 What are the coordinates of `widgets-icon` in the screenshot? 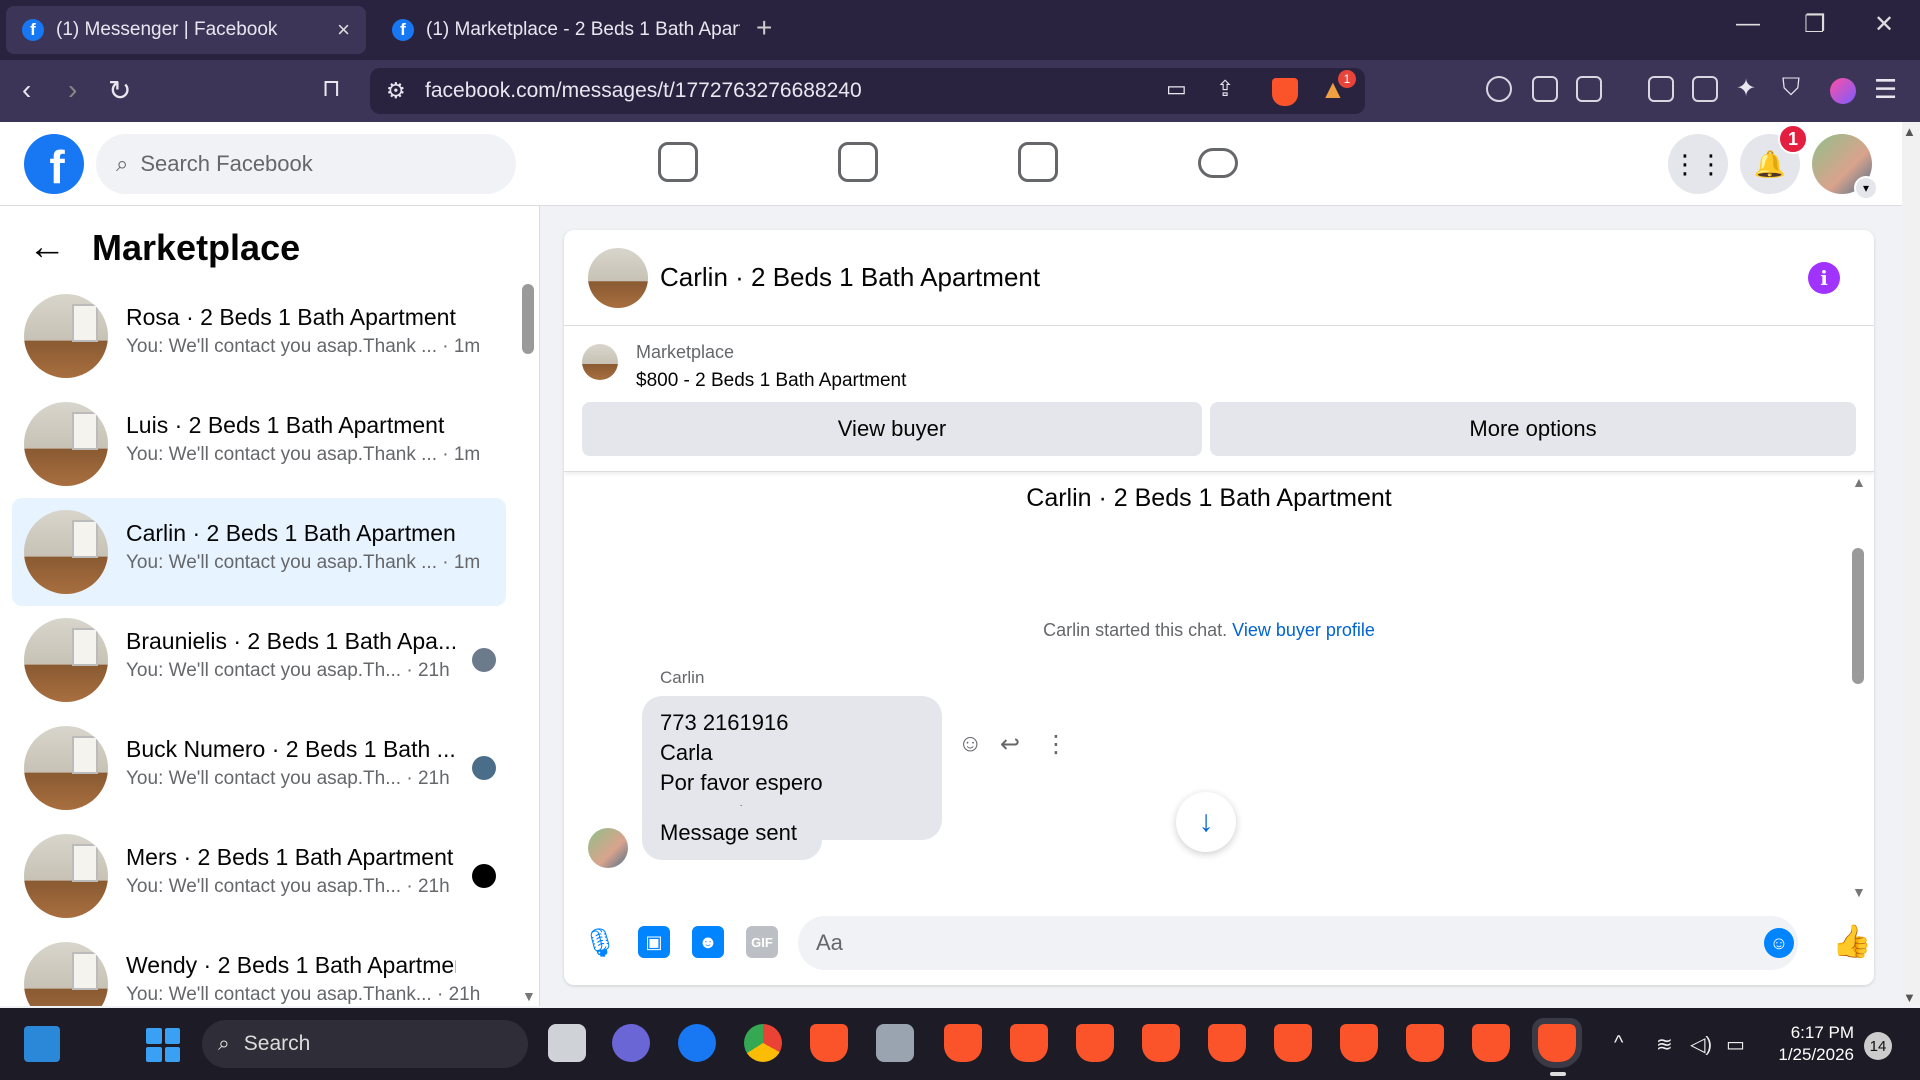 It's located at (42, 1044).